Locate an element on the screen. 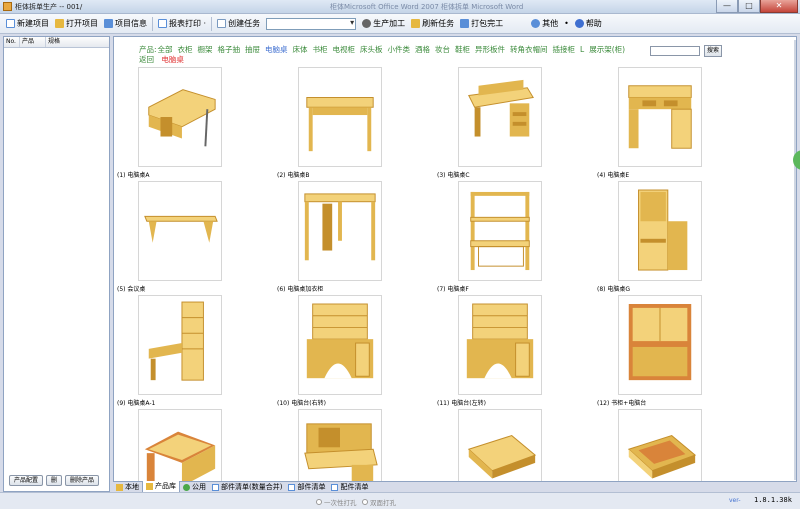 The image size is (800, 509). maximize-button: □ is located at coordinates (749, 6).